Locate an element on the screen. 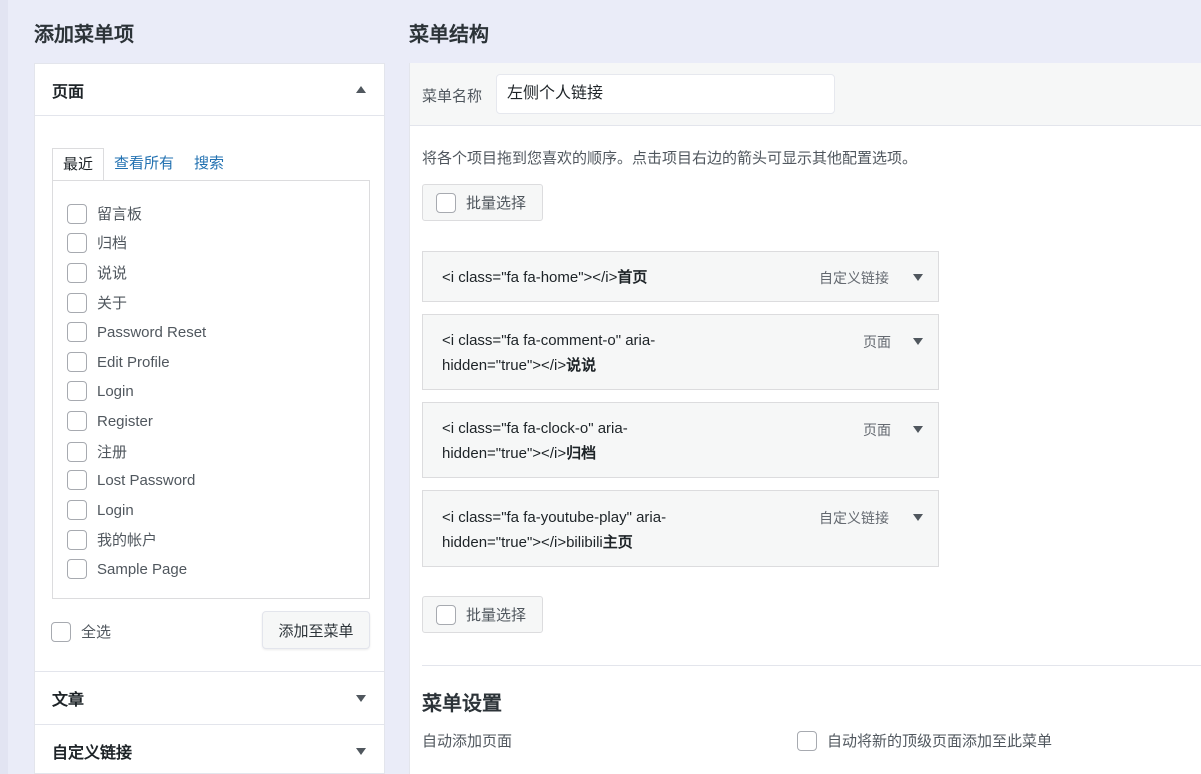  page-label: 归档 is located at coordinates (112, 243).